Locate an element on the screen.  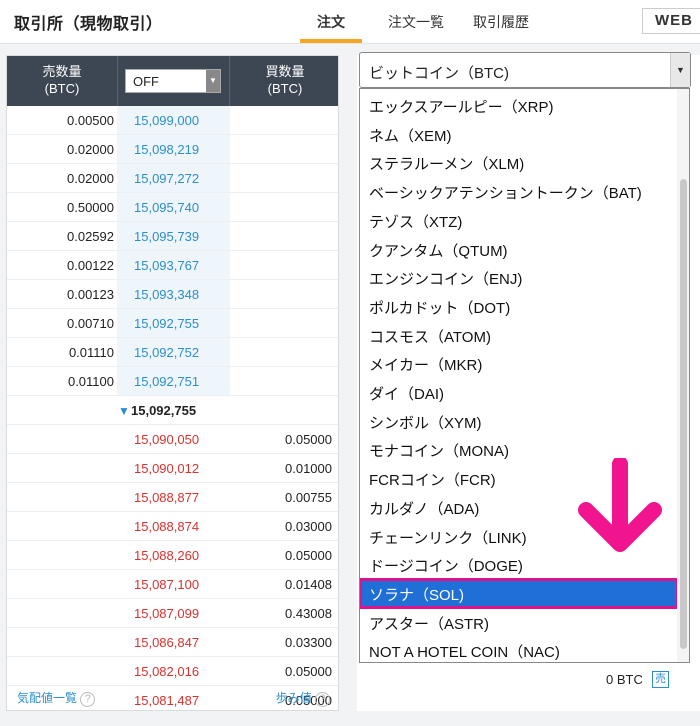
dropdown-scrollbar is located at coordinates (683, 375).